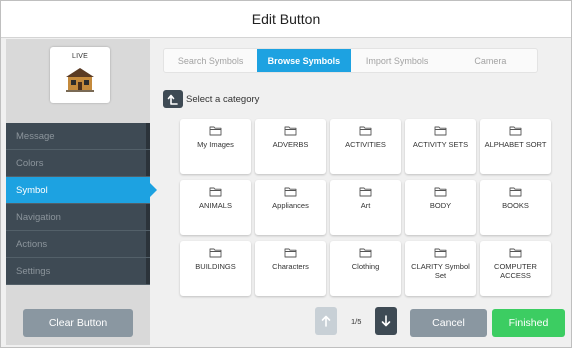 This screenshot has height=348, width=572. Describe the element at coordinates (32, 244) in the screenshot. I see `sidebar-item-label: Actions` at that location.